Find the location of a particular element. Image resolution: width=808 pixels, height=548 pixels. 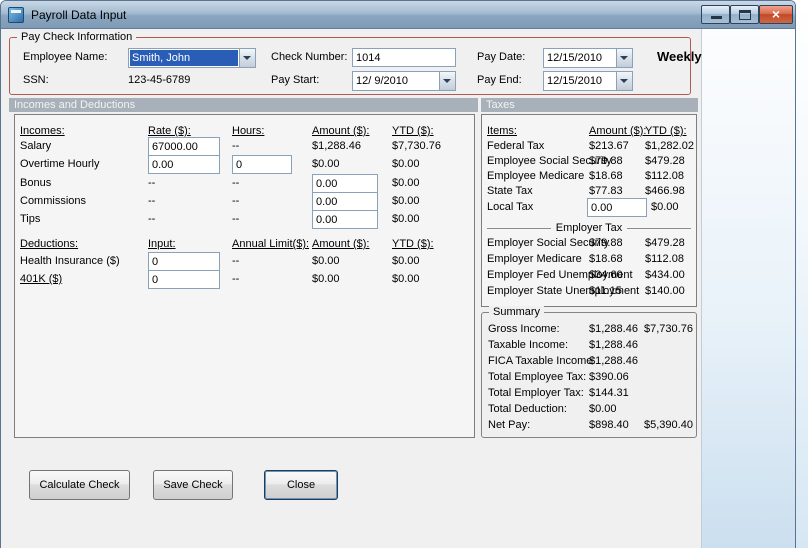

employer-ss-amount: $79.88 is located at coordinates (606, 243).